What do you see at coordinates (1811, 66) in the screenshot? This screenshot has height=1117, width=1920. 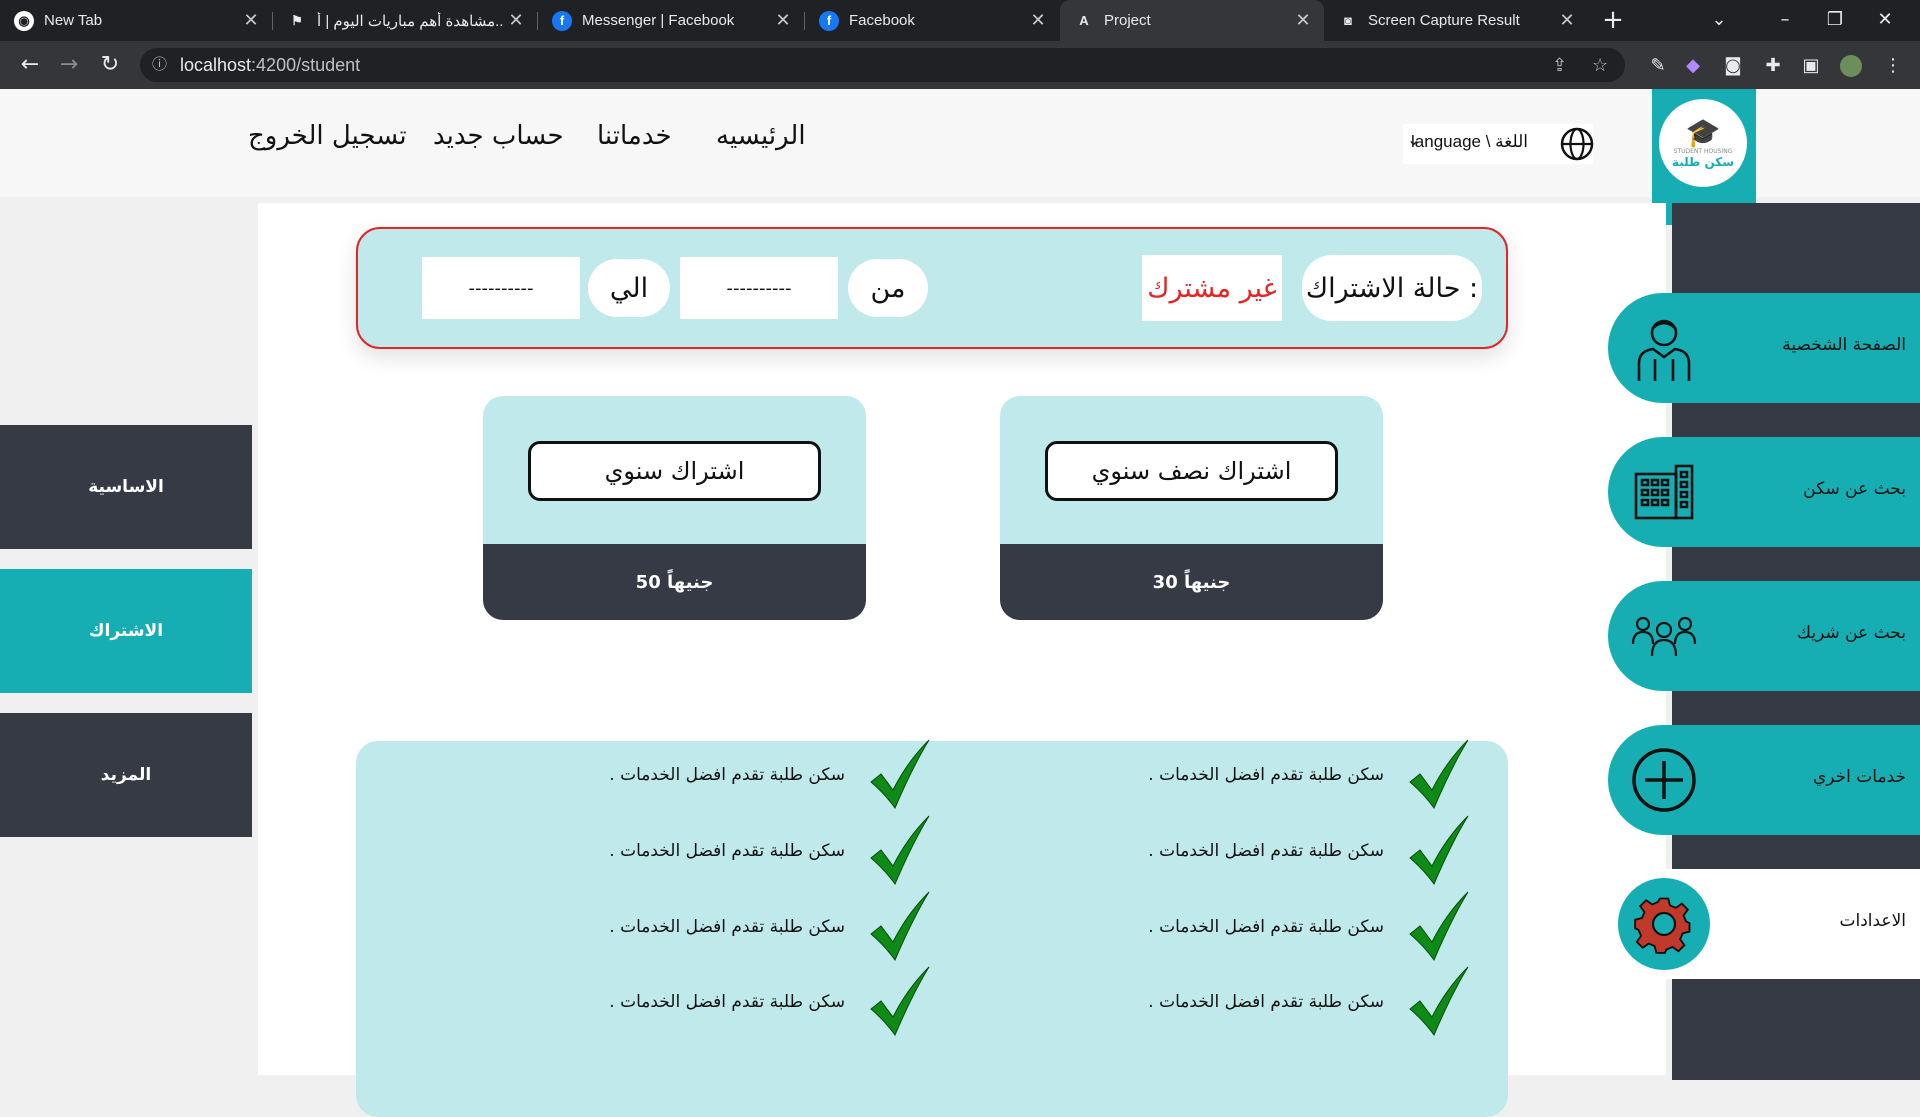 I see `side-panel-icon: ▣` at bounding box center [1811, 66].